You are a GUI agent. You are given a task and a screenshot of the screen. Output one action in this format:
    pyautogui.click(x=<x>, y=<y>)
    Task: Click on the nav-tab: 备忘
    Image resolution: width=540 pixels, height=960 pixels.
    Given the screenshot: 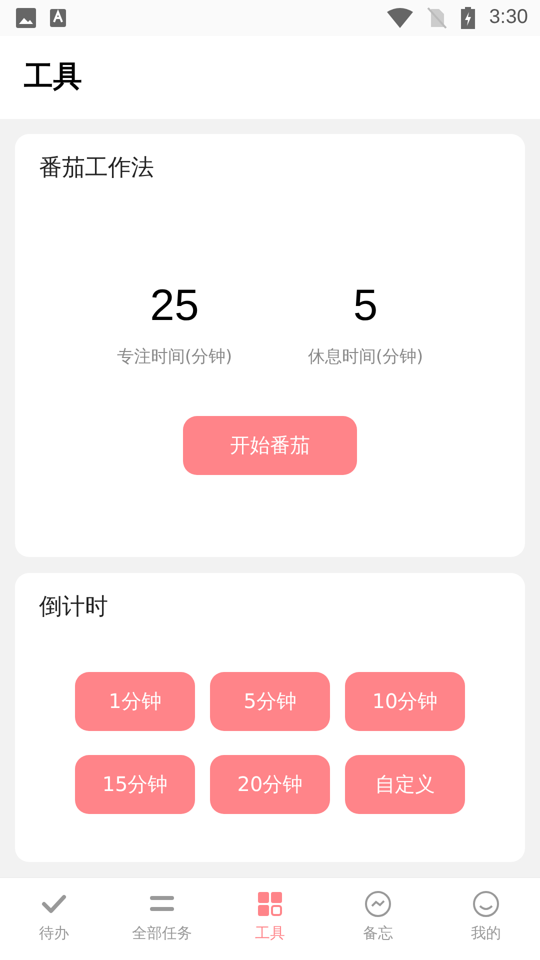 What is the action you would take?
    pyautogui.click(x=378, y=919)
    